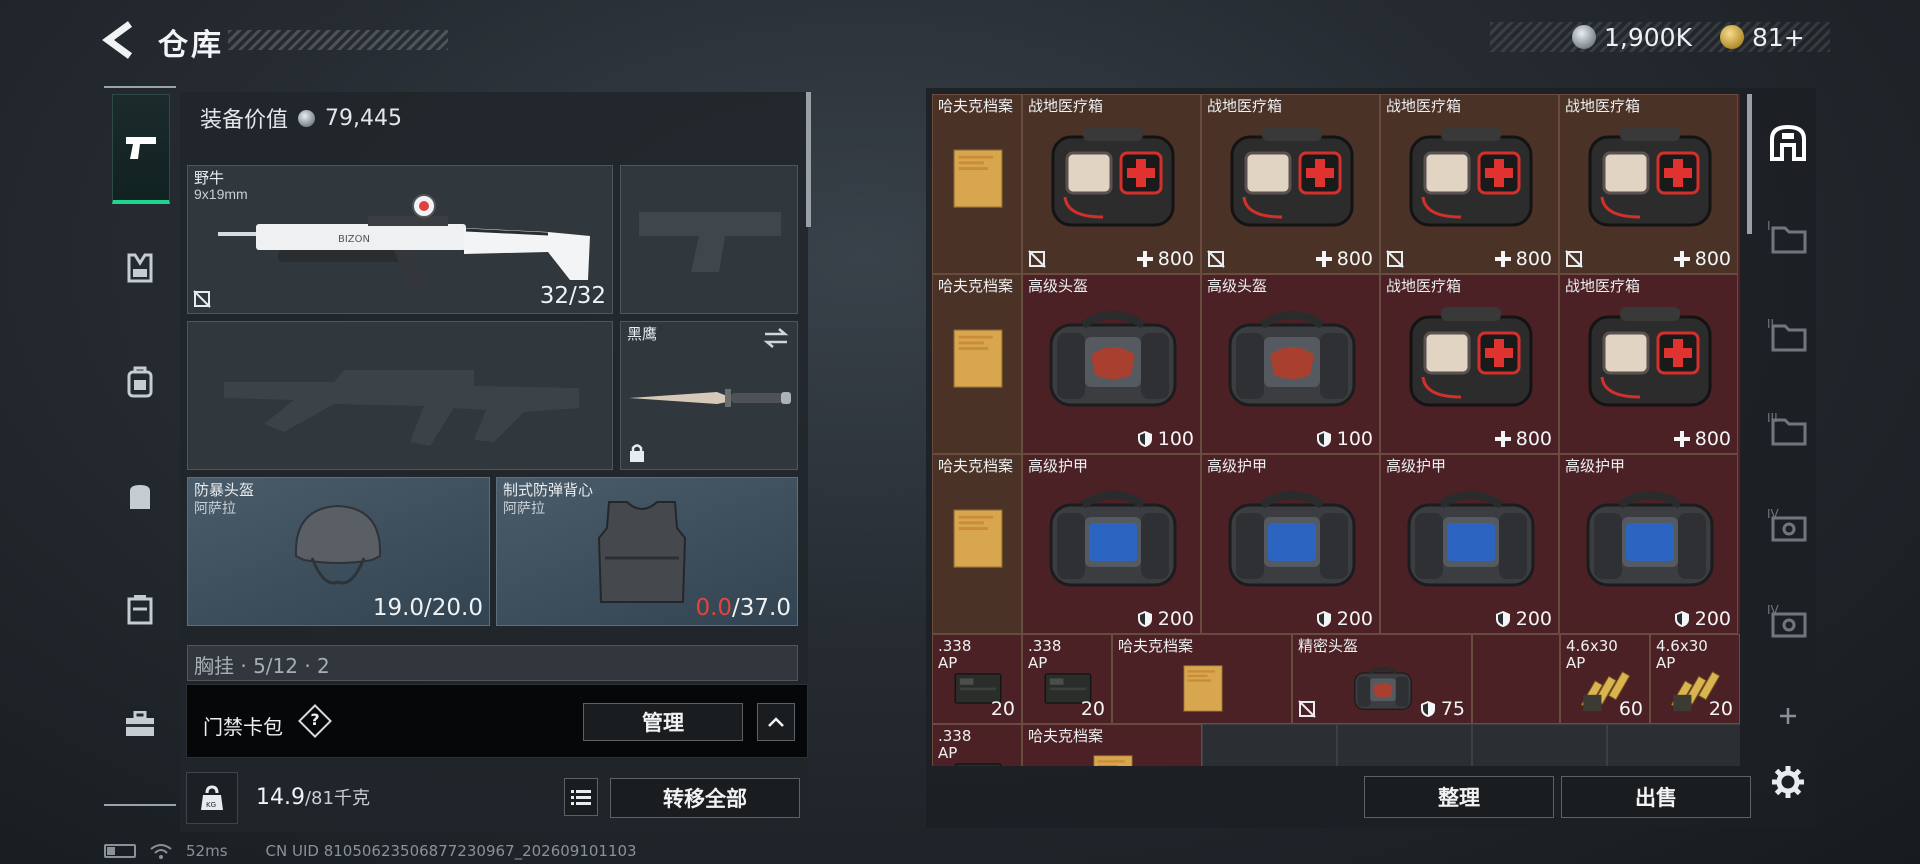 The width and height of the screenshot is (1920, 864). I want to click on armor-name: 制式防弹背心, so click(548, 490).